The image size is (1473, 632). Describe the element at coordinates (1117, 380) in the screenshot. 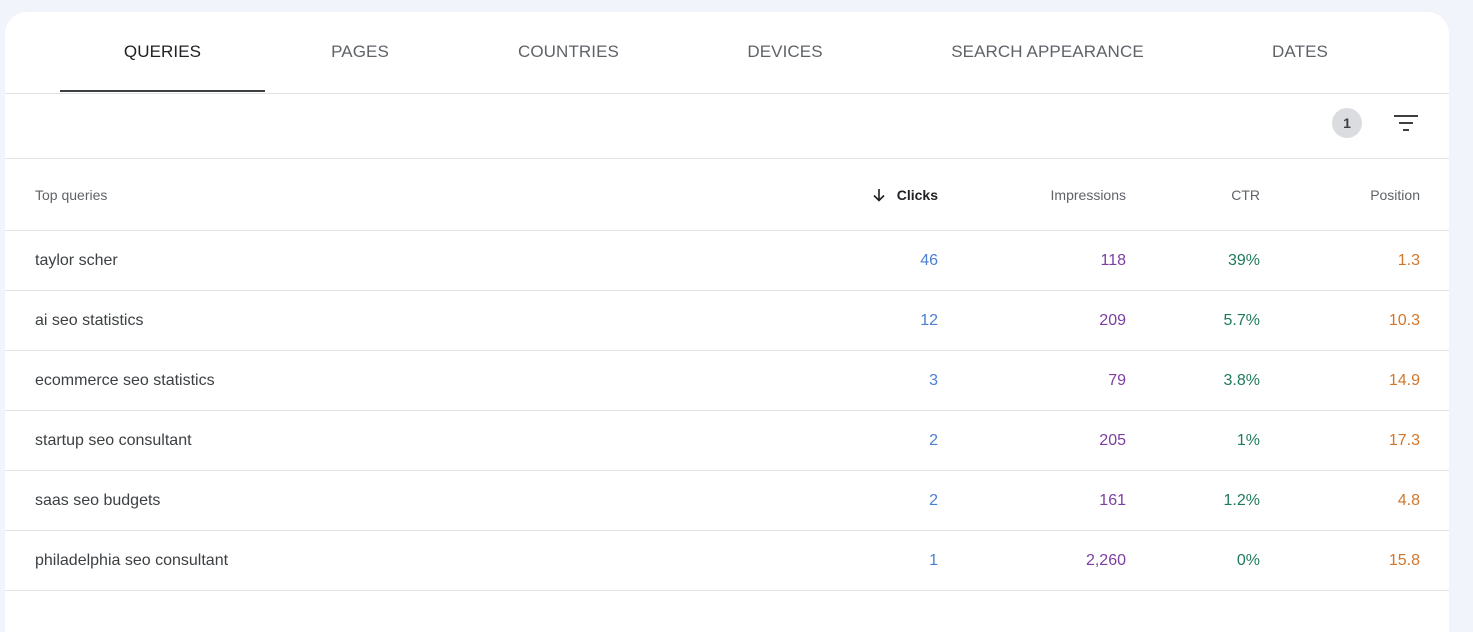

I see `impressions-cell: 79` at that location.